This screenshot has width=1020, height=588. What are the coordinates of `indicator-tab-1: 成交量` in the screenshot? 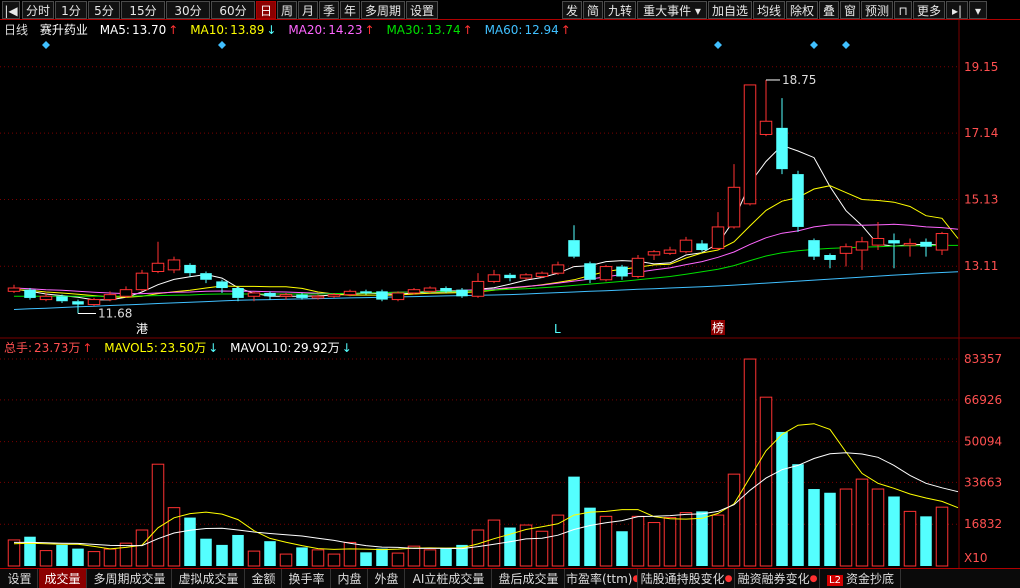 It's located at (63, 578).